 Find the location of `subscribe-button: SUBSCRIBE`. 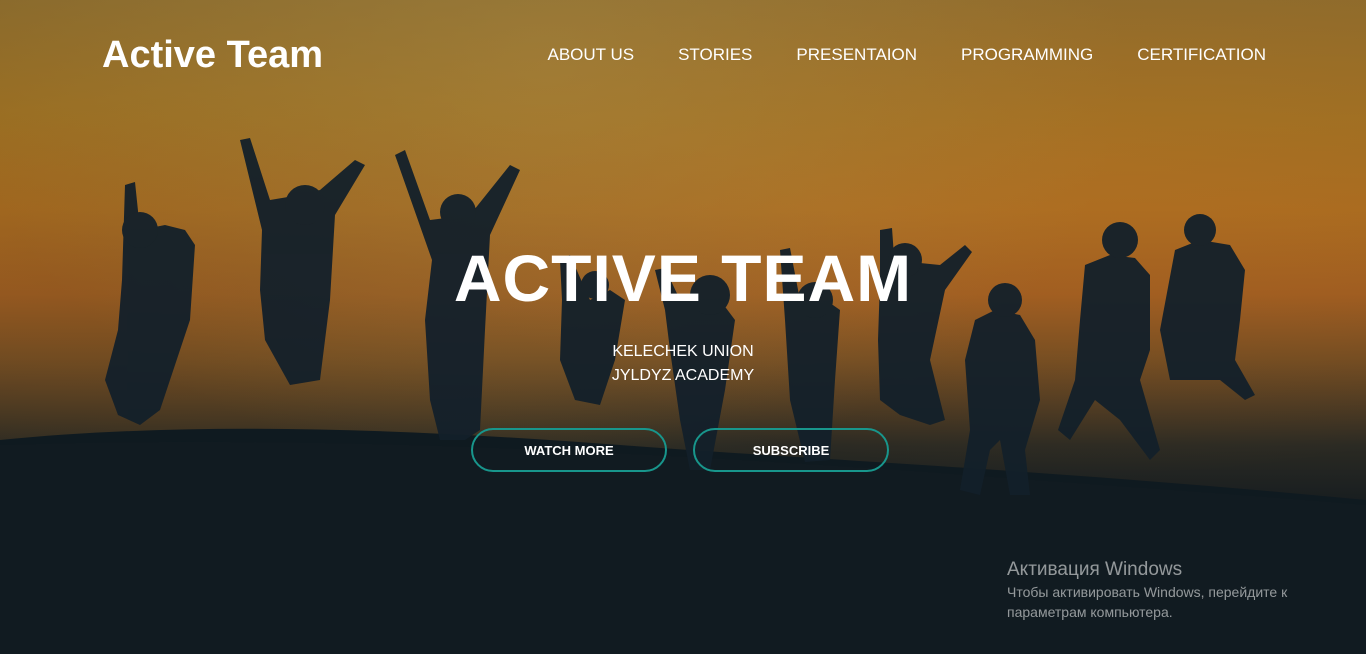

subscribe-button: SUBSCRIBE is located at coordinates (791, 450).